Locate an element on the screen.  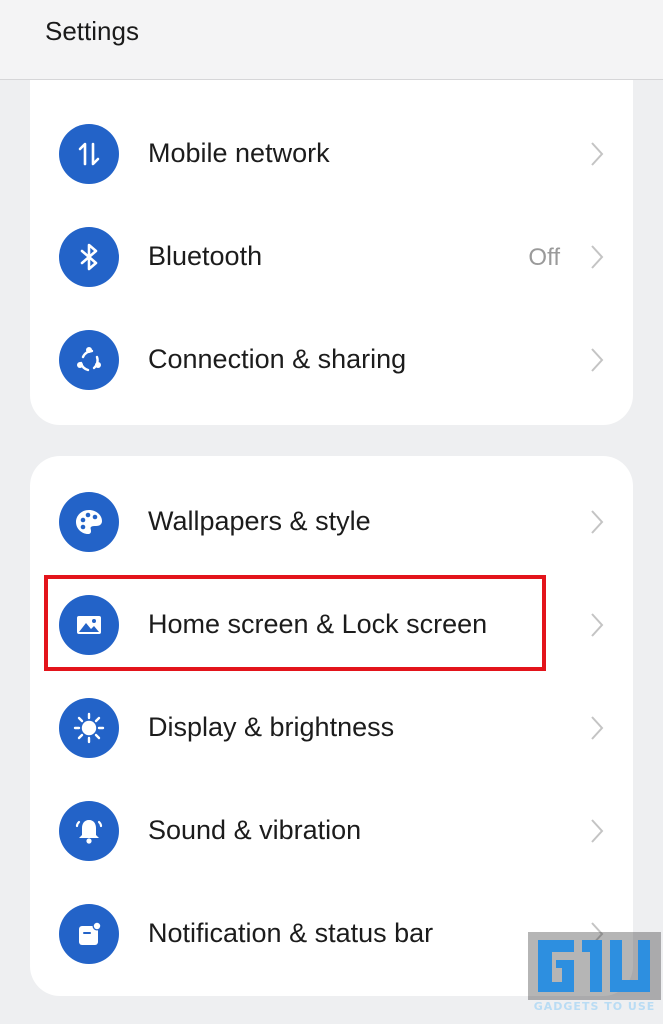
share-nodes-icon is located at coordinates (89, 360).